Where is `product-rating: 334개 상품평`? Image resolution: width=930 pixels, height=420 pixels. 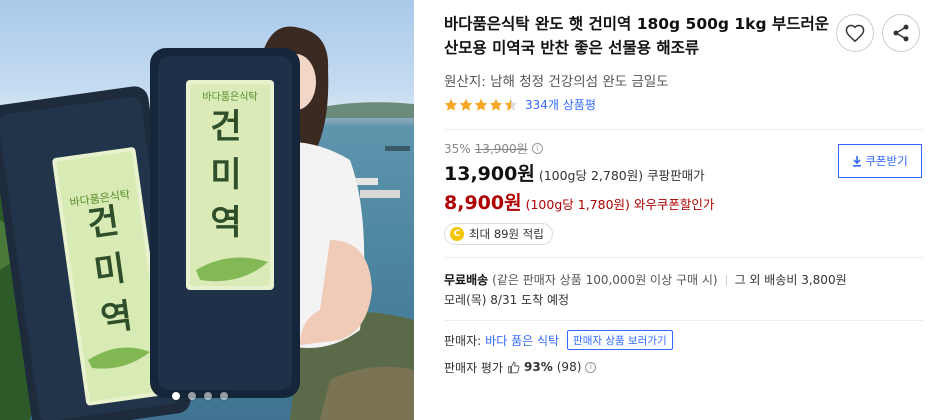
product-rating: 334개 상품평 is located at coordinates (684, 104).